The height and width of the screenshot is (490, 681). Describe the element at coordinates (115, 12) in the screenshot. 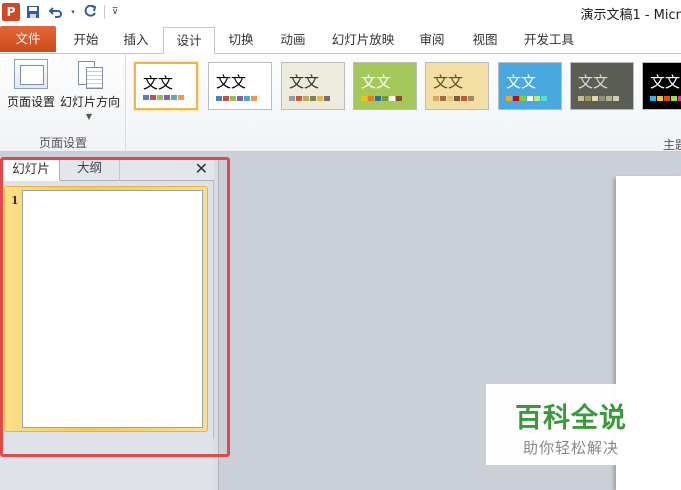

I see `customize-icon: ⊽` at that location.